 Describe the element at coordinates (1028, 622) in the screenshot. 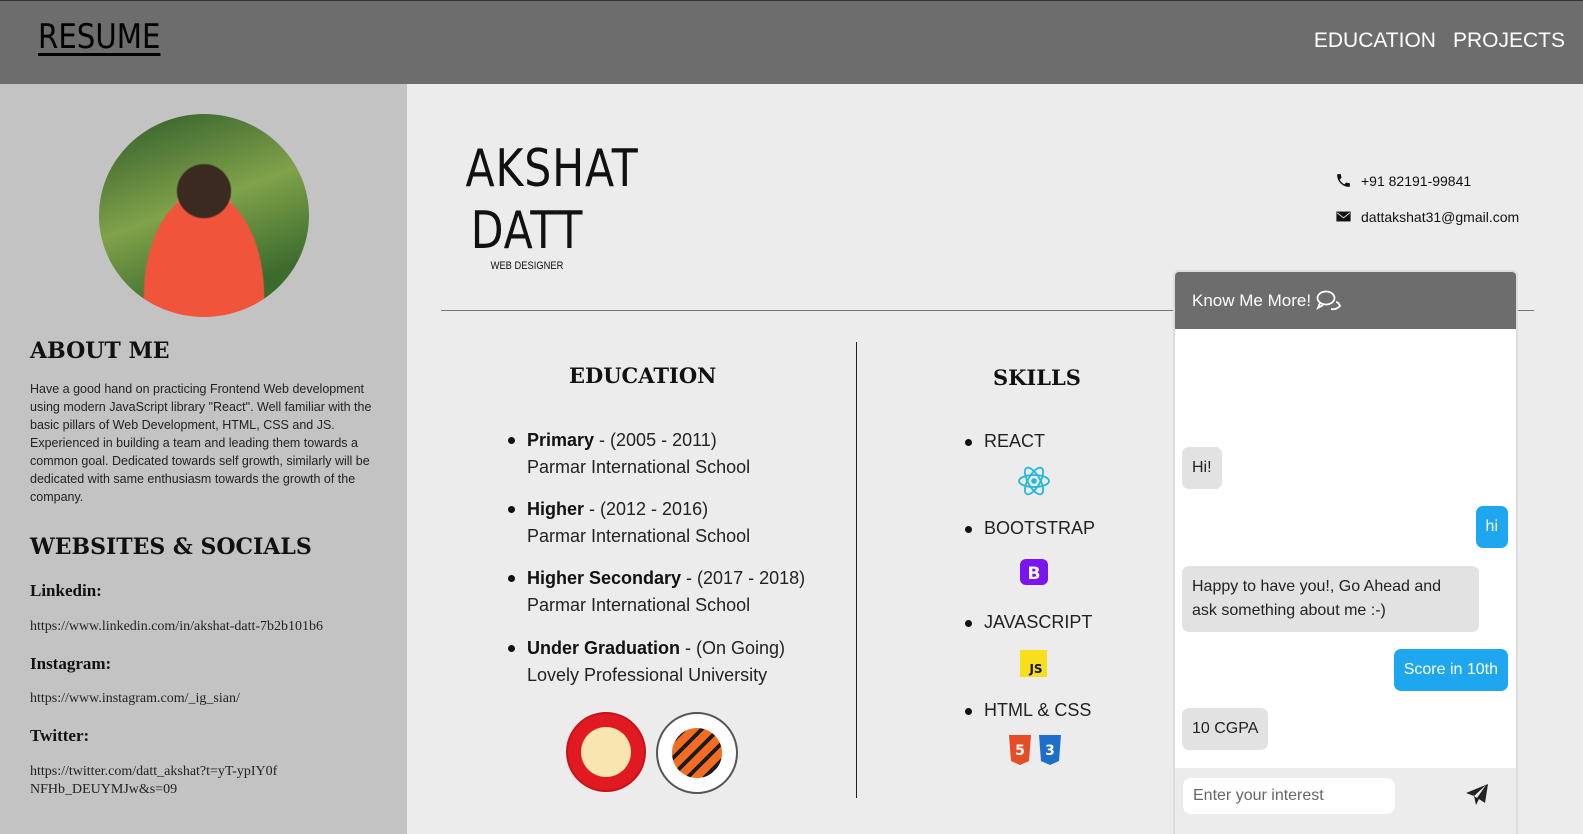

I see `skill-item: JAVASCRIPT` at that location.